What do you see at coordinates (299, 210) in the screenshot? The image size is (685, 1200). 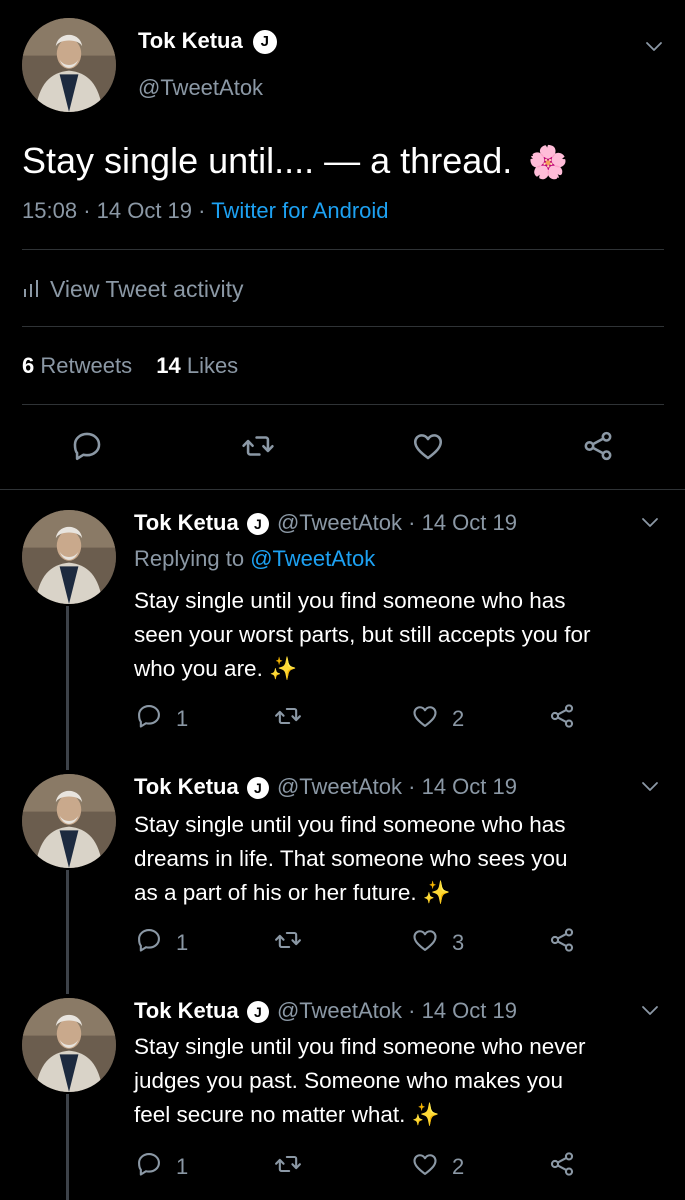 I see `tweet-source-link: Twitter for Android` at bounding box center [299, 210].